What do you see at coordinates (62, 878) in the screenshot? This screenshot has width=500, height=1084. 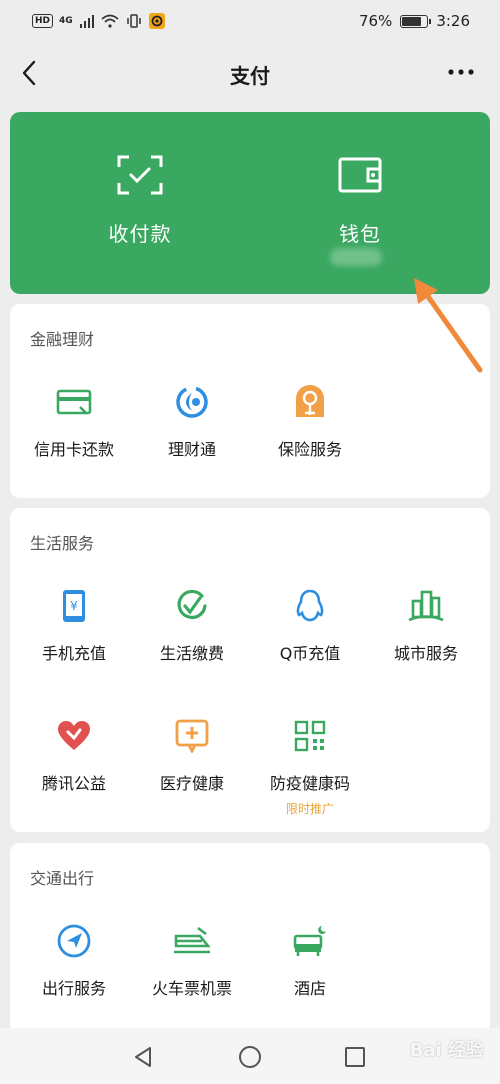 I see `section-title: 交通出行` at bounding box center [62, 878].